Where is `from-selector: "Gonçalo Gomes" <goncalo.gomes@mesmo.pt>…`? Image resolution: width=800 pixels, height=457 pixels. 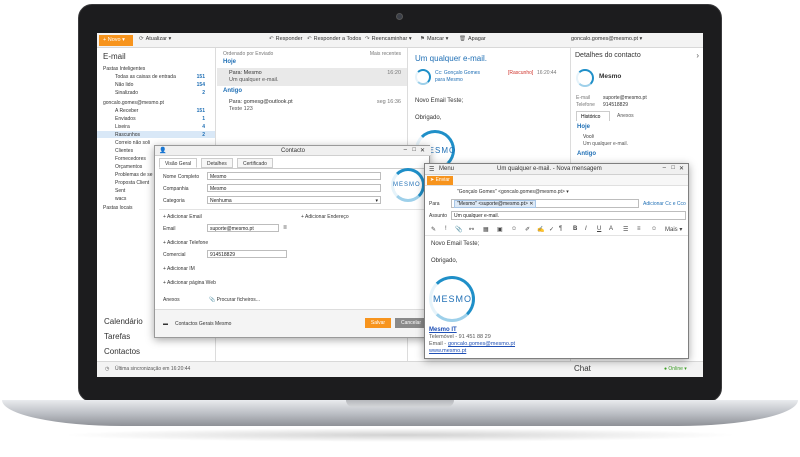
from-selector: "Gonçalo Gomes" <goncalo.gomes@mesmo.pt>… is located at coordinates (513, 192).